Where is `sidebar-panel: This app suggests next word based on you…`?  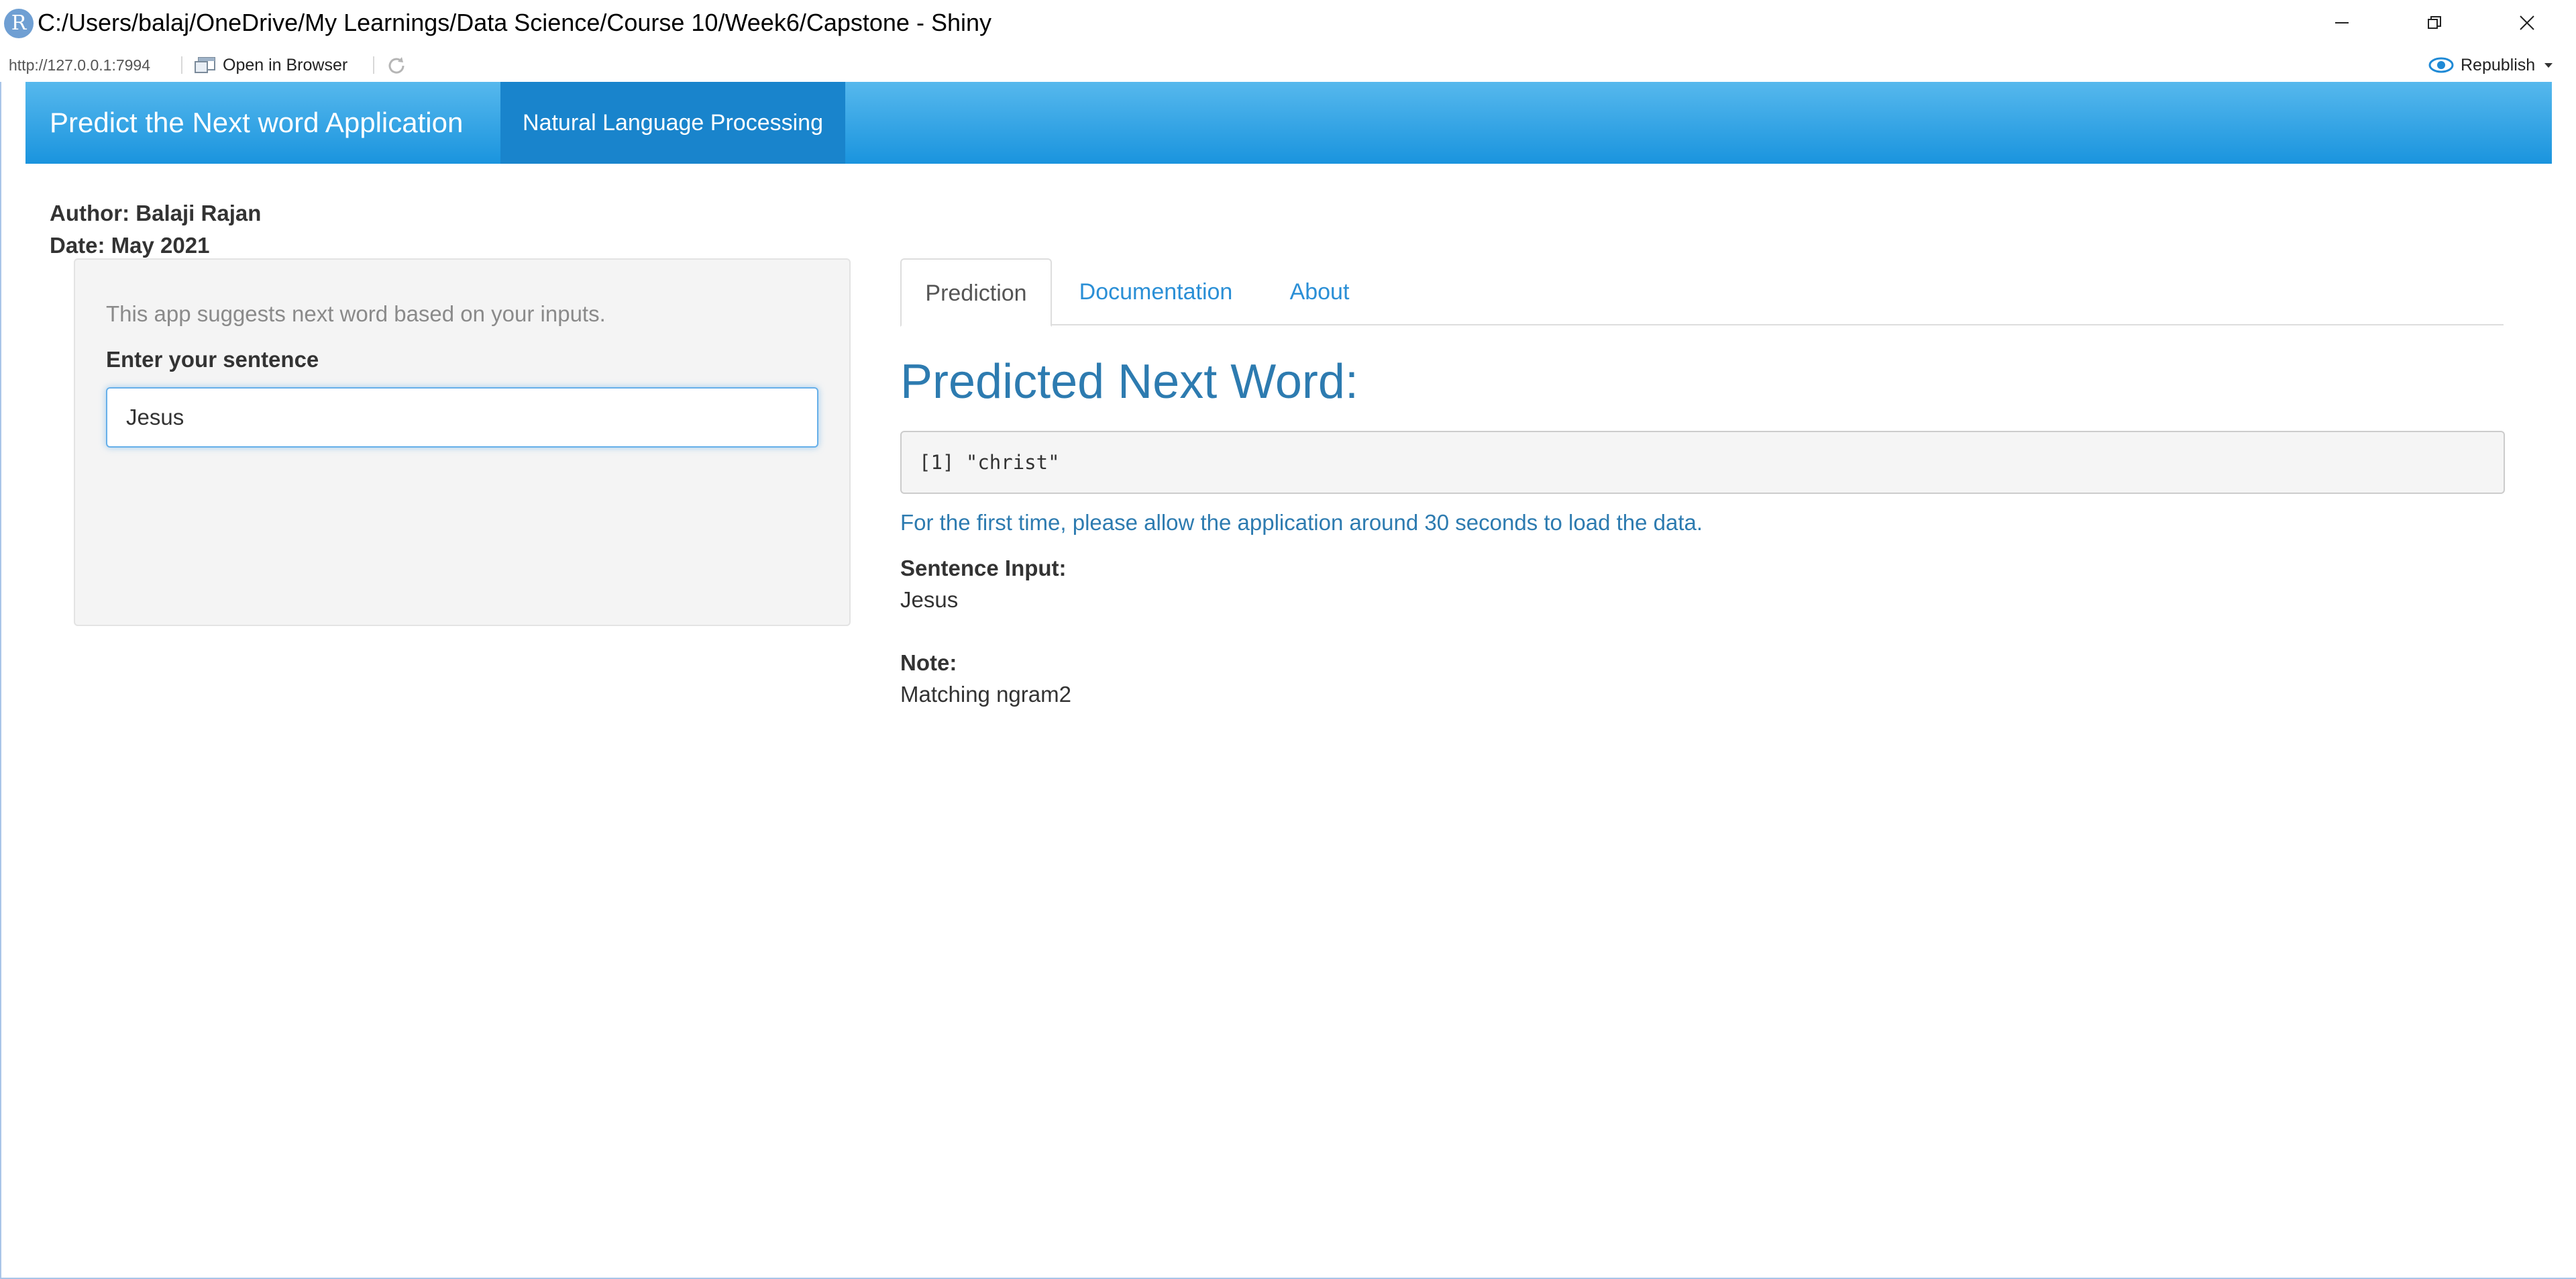 sidebar-panel: This app suggests next word based on you… is located at coordinates (462, 442).